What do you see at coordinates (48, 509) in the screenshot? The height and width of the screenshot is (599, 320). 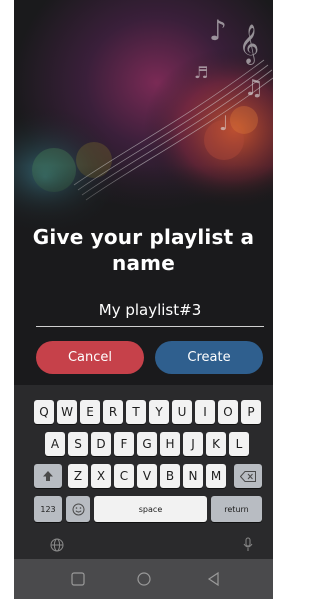 I see `numbers-key: 123` at bounding box center [48, 509].